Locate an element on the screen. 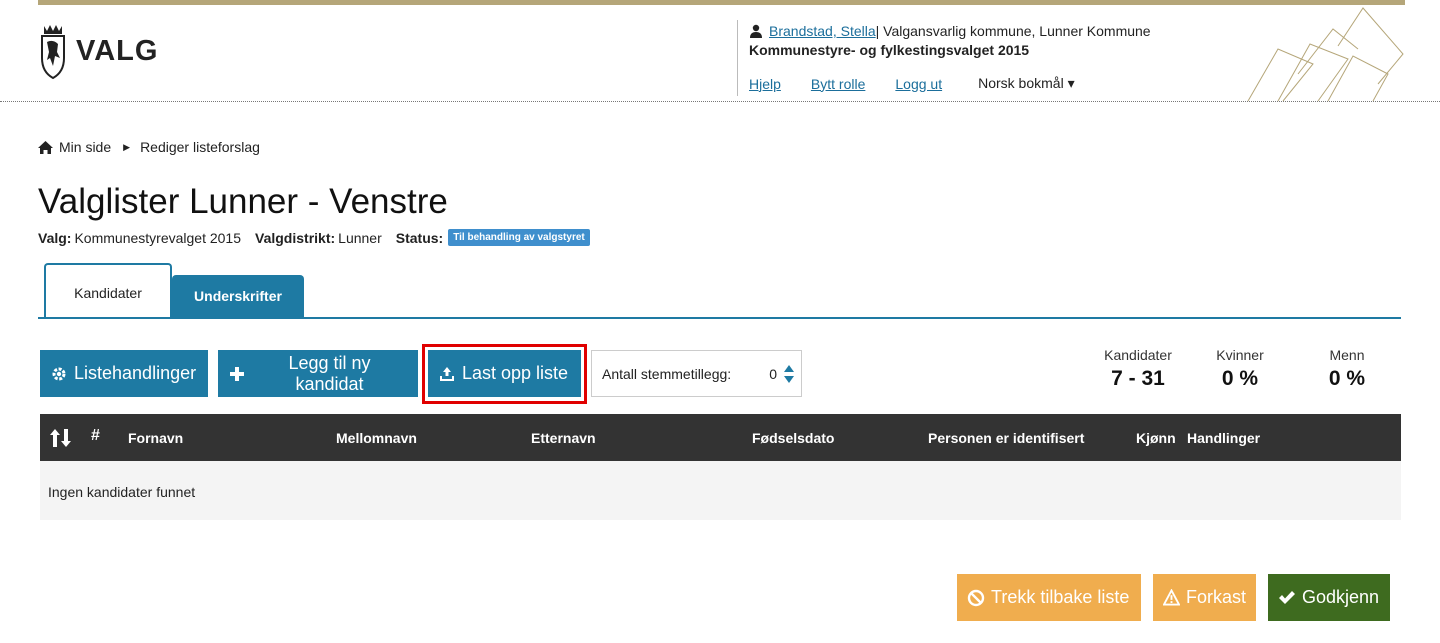  stemmetillegg-value: 0 is located at coordinates (773, 374).